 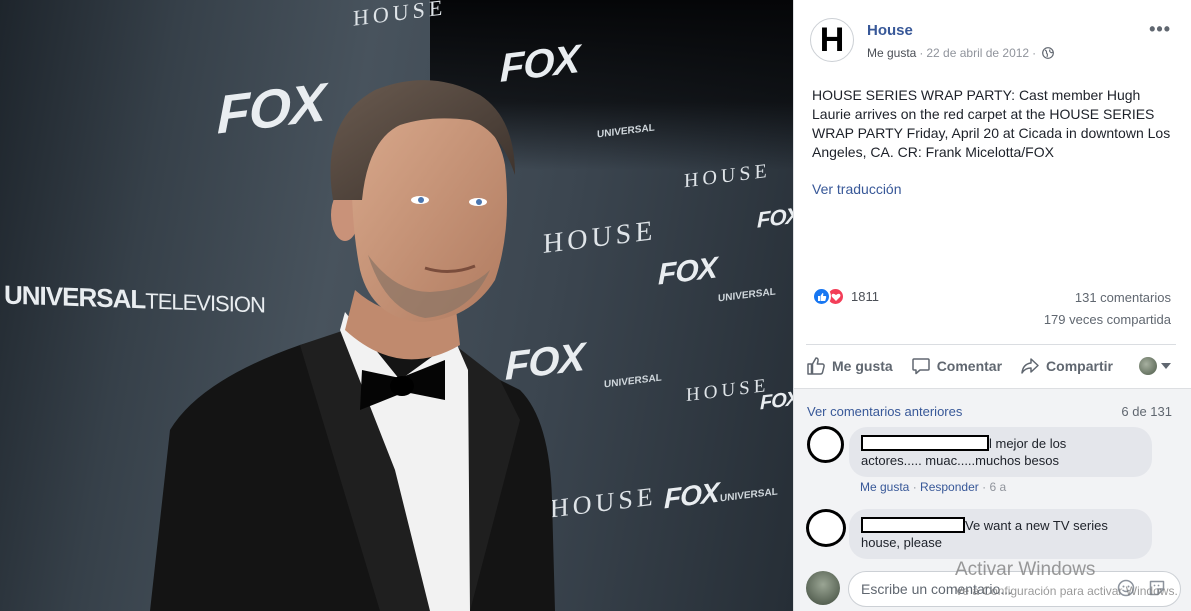 I want to click on like-button-label: Me gusta, so click(x=862, y=365).